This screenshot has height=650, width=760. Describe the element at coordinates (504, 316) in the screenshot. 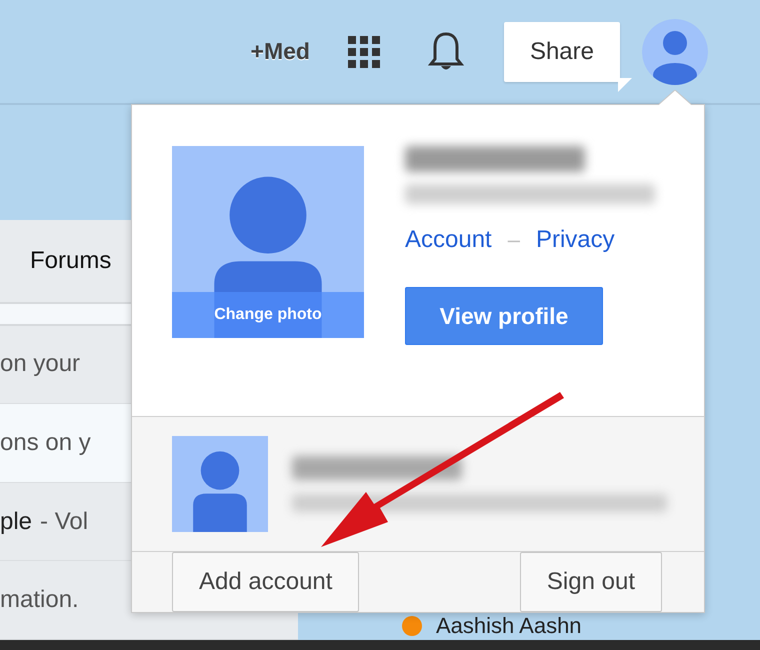

I see `view-profile-button: View profile` at that location.